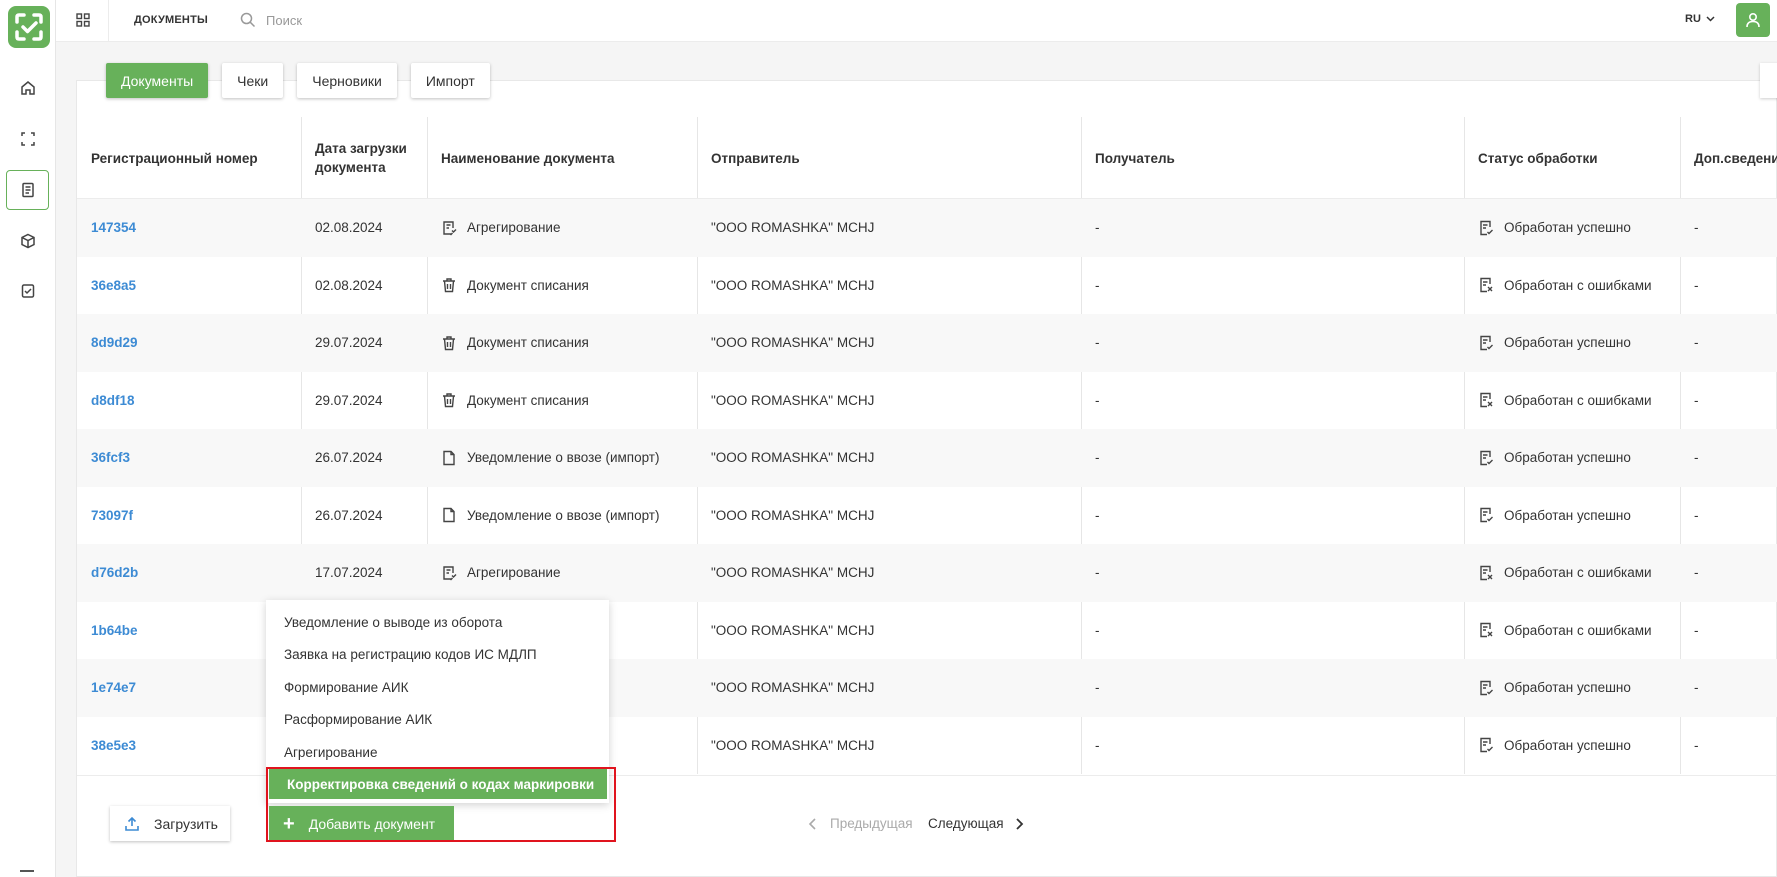 This screenshot has width=1777, height=877. I want to click on user-profile-button, so click(1753, 20).